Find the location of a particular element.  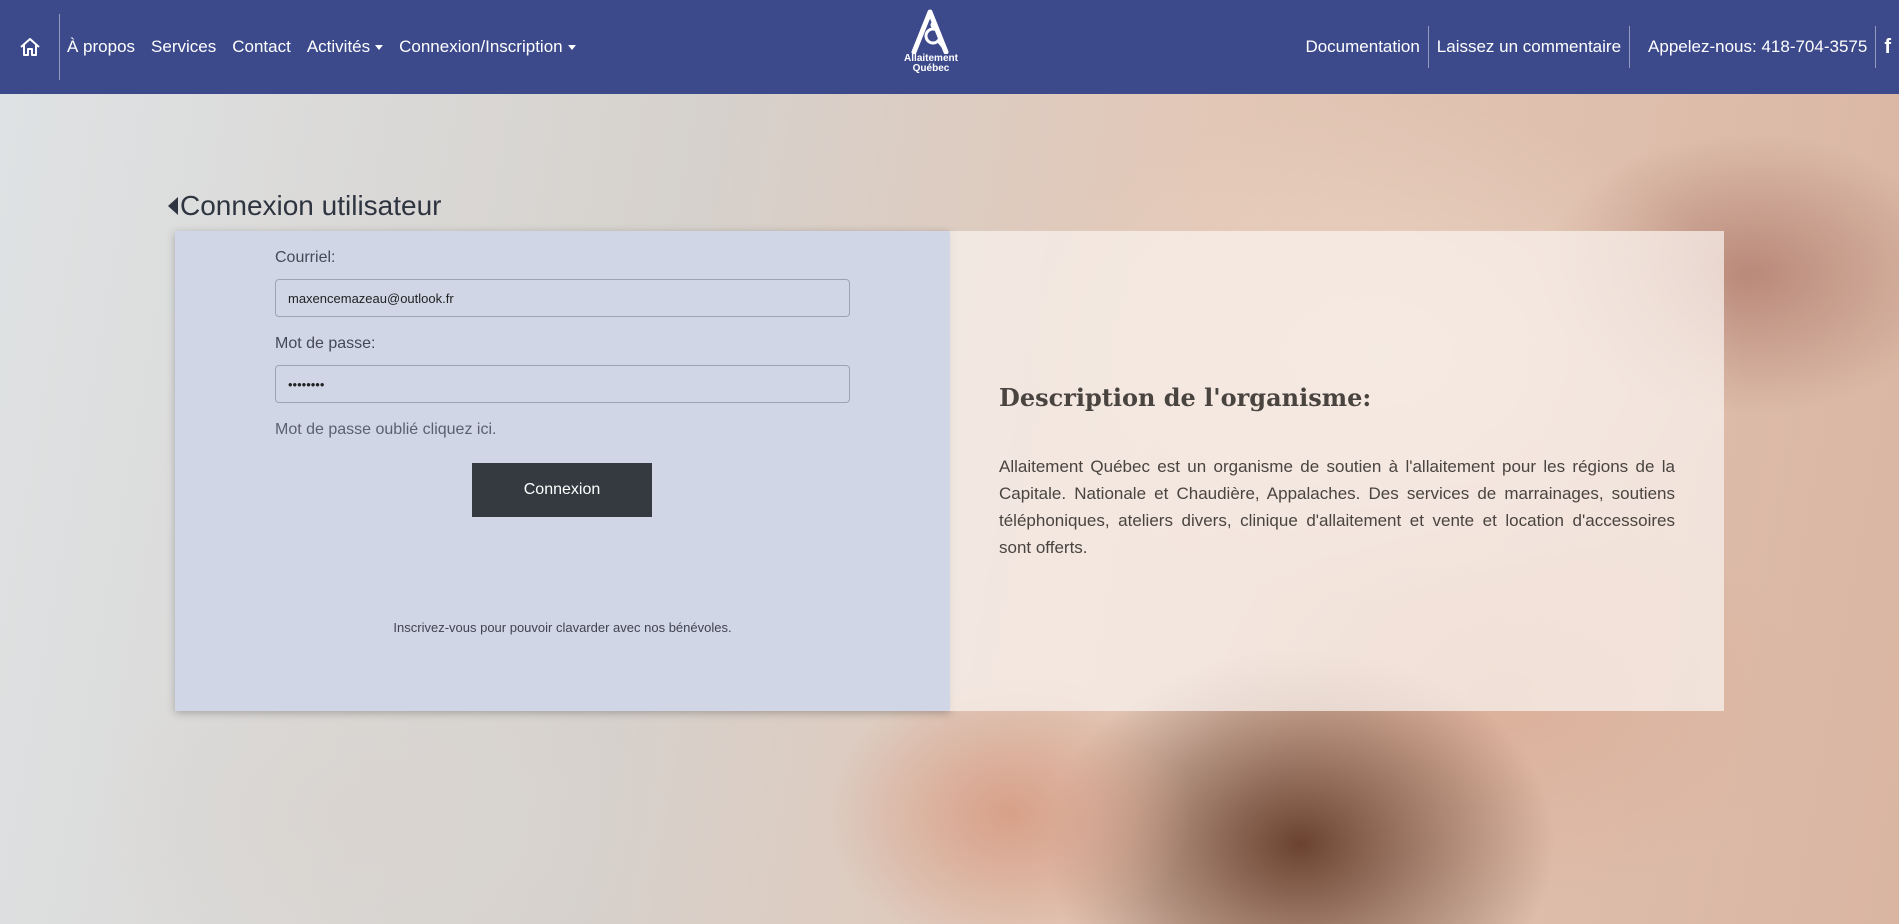

email-field is located at coordinates (562, 298).